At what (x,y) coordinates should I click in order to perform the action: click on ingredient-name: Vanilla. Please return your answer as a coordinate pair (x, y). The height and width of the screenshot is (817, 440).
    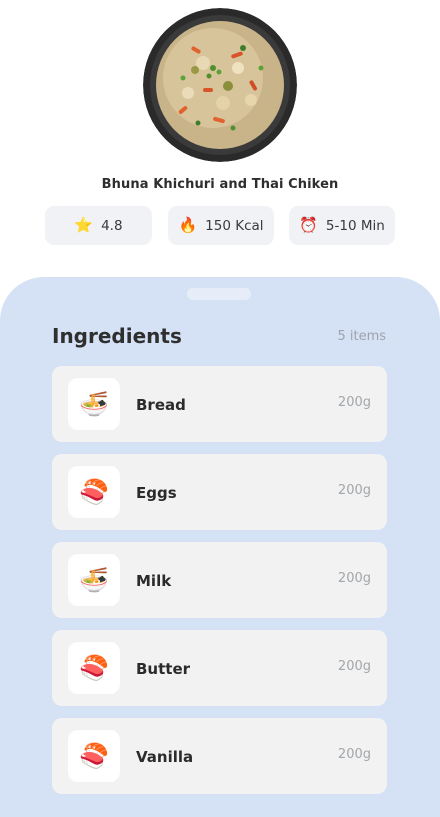
    Looking at the image, I should click on (165, 757).